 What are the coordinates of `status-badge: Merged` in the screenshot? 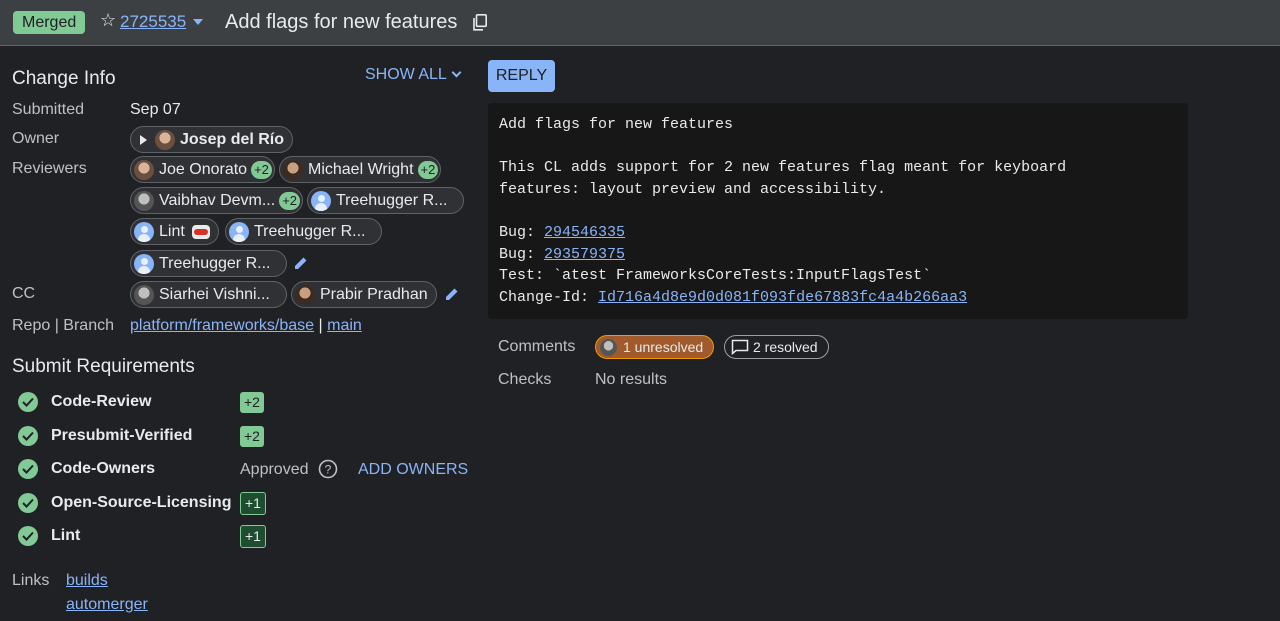 It's located at (49, 22).